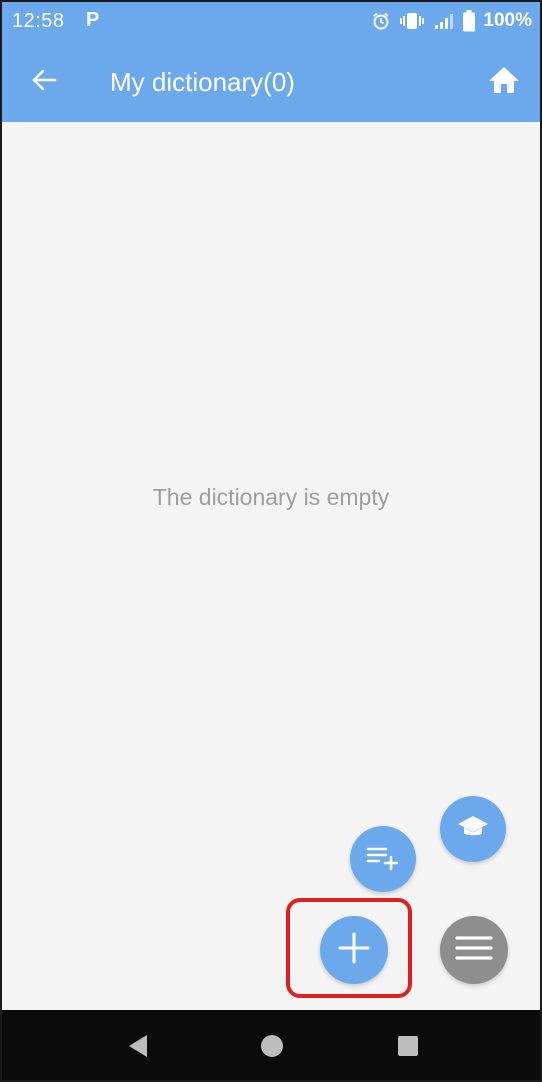  I want to click on system-nav-bar, so click(271, 1045).